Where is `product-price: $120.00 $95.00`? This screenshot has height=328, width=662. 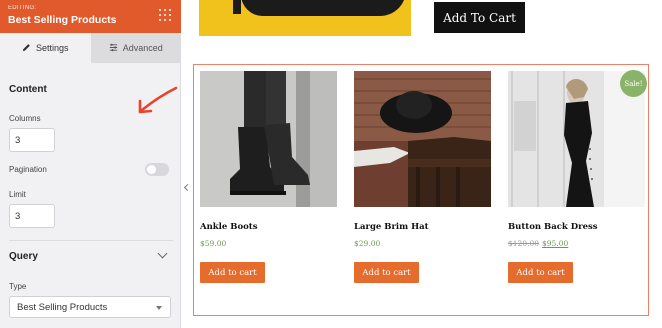 product-price: $120.00 $95.00 is located at coordinates (538, 243).